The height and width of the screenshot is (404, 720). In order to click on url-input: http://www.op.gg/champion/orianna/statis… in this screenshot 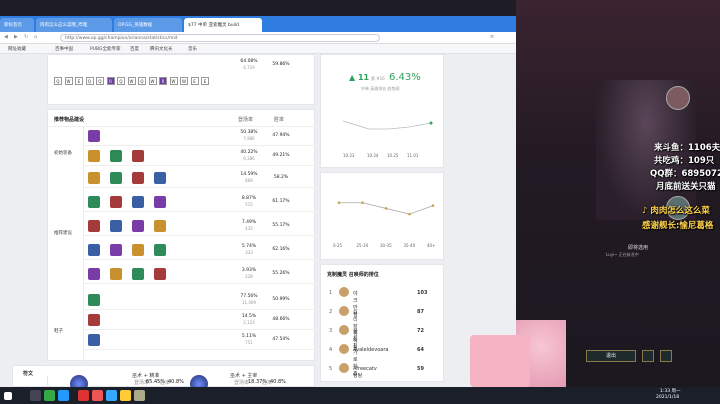, I will do `click(220, 38)`.